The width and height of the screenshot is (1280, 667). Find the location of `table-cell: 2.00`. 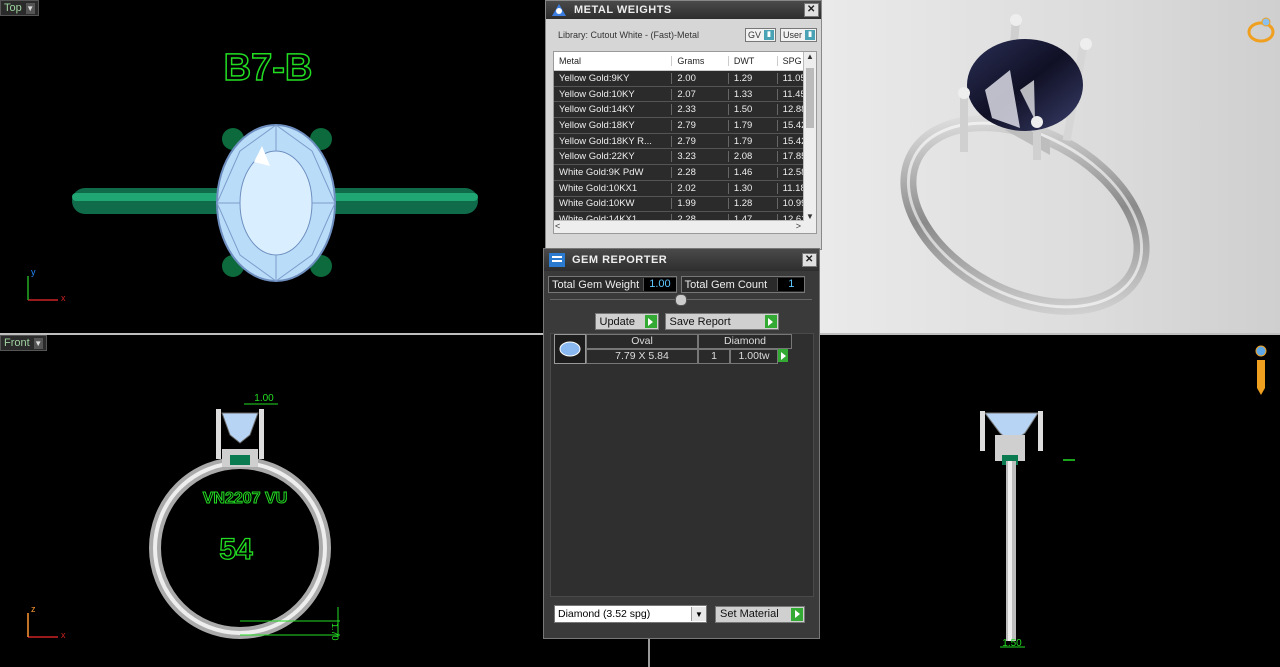

table-cell: 2.00 is located at coordinates (699, 78).